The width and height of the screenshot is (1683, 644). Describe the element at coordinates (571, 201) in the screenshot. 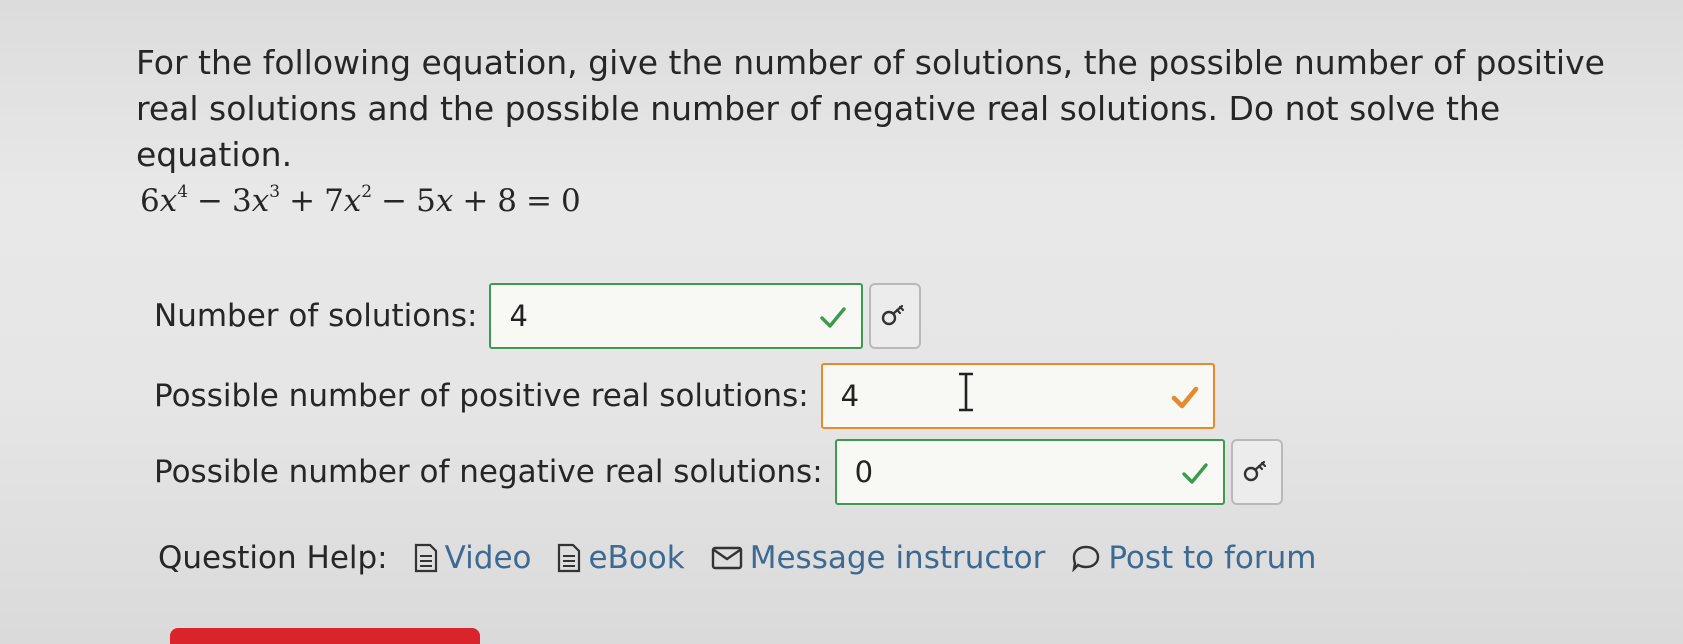

I see `equation-rhs: 0` at that location.